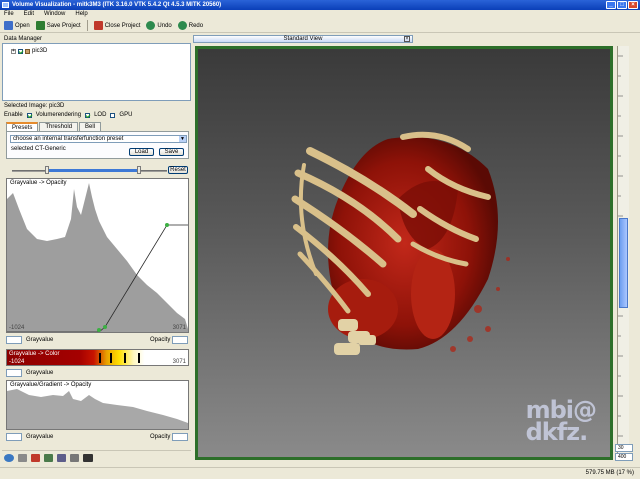  What do you see at coordinates (74, 457) in the screenshot?
I see `point-set-icon` at bounding box center [74, 457].